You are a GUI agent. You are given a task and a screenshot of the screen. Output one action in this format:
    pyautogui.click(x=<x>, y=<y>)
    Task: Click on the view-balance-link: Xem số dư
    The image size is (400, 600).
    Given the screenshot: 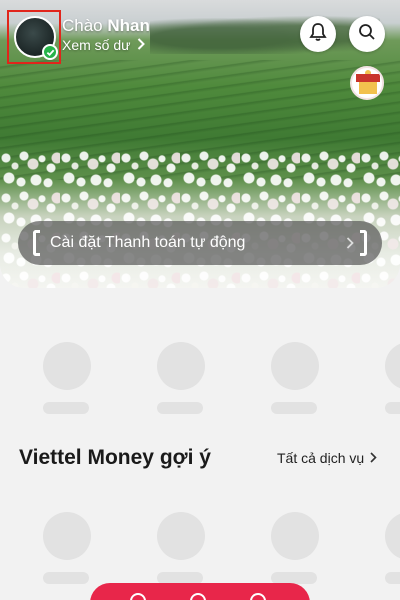 What is the action you would take?
    pyautogui.click(x=103, y=45)
    